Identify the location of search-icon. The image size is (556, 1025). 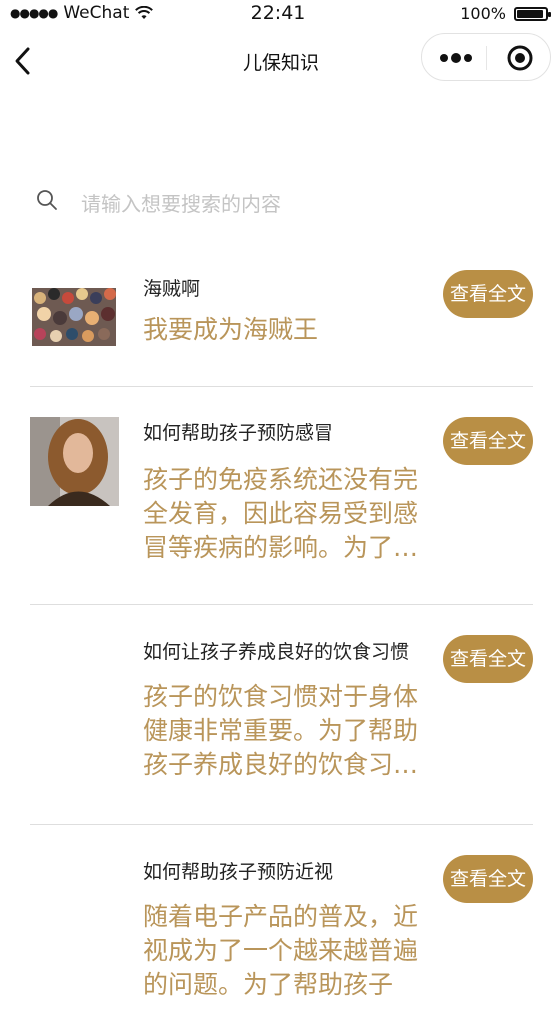
(47, 200).